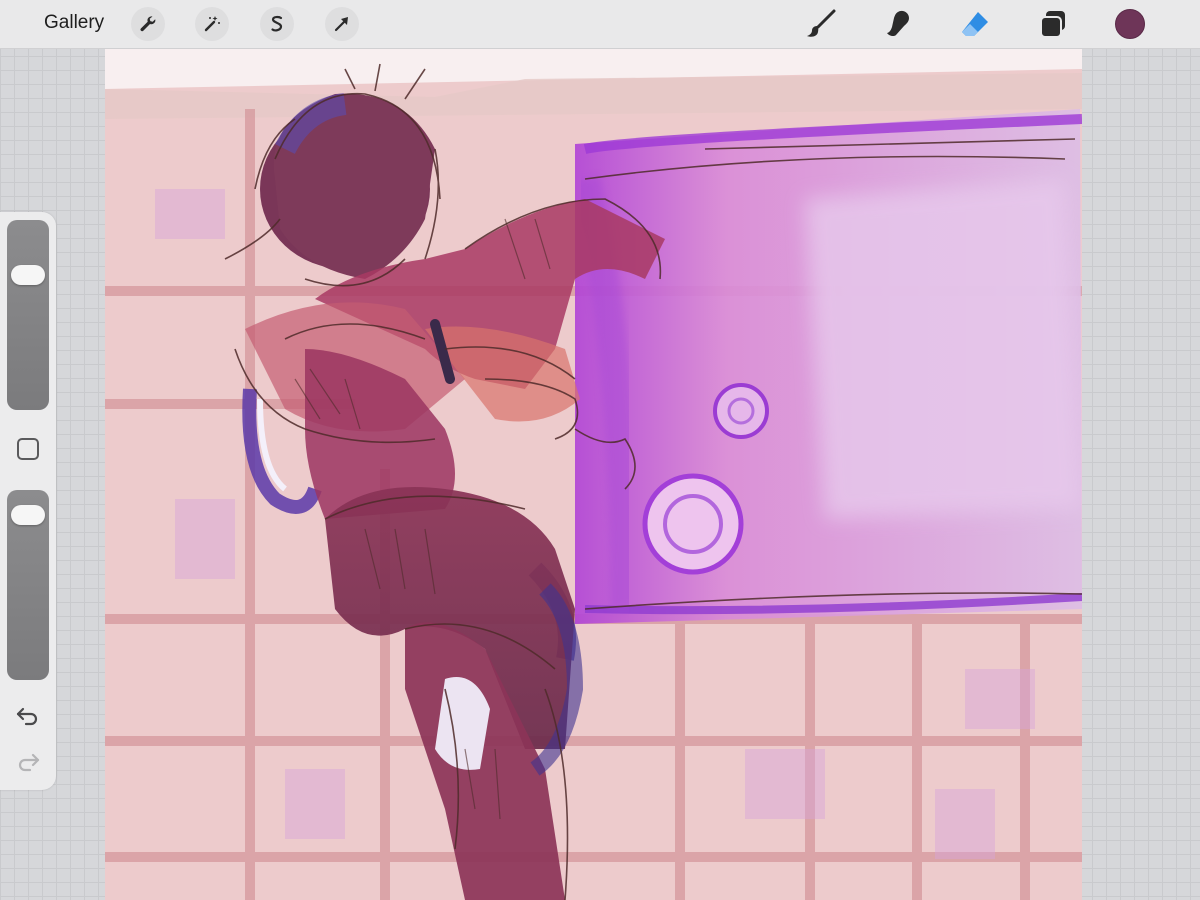 The height and width of the screenshot is (900, 1200). I want to click on actions-button, so click(148, 24).